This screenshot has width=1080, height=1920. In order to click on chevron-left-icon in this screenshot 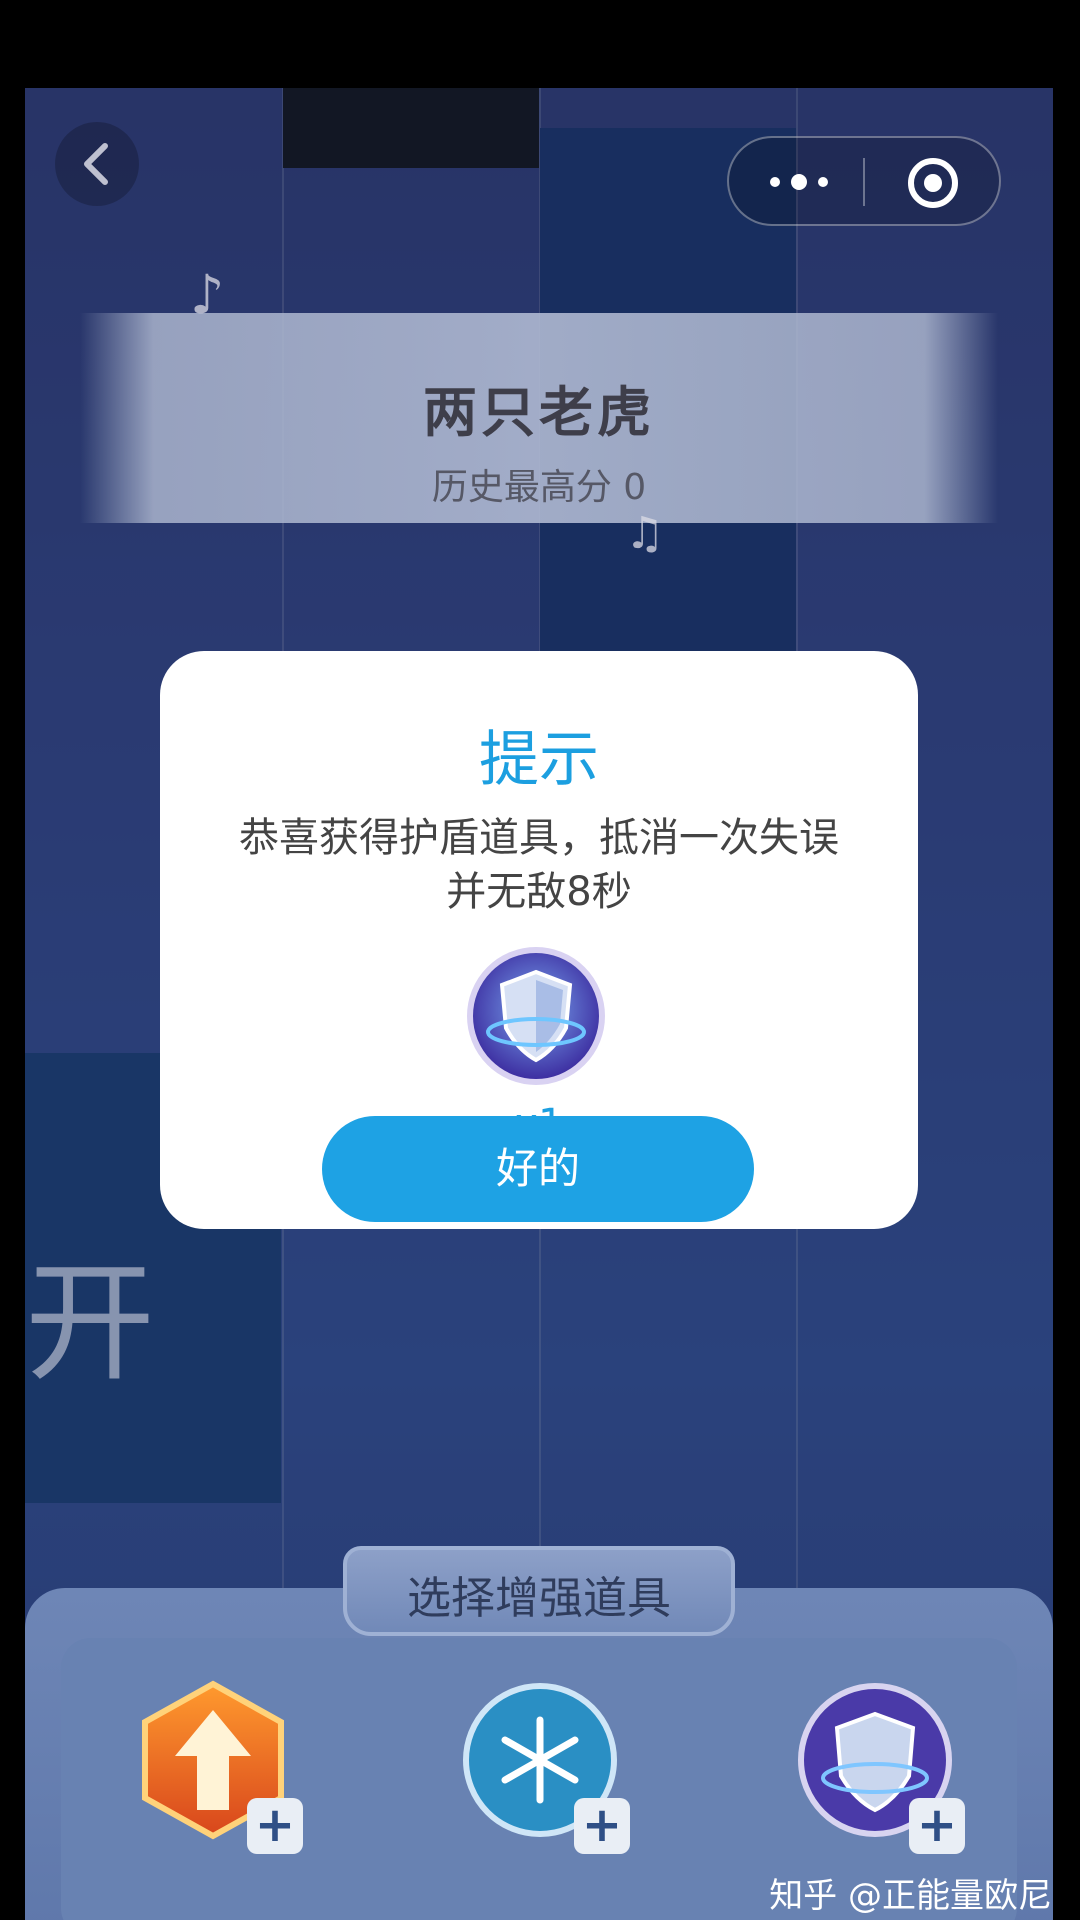, I will do `click(96, 164)`.